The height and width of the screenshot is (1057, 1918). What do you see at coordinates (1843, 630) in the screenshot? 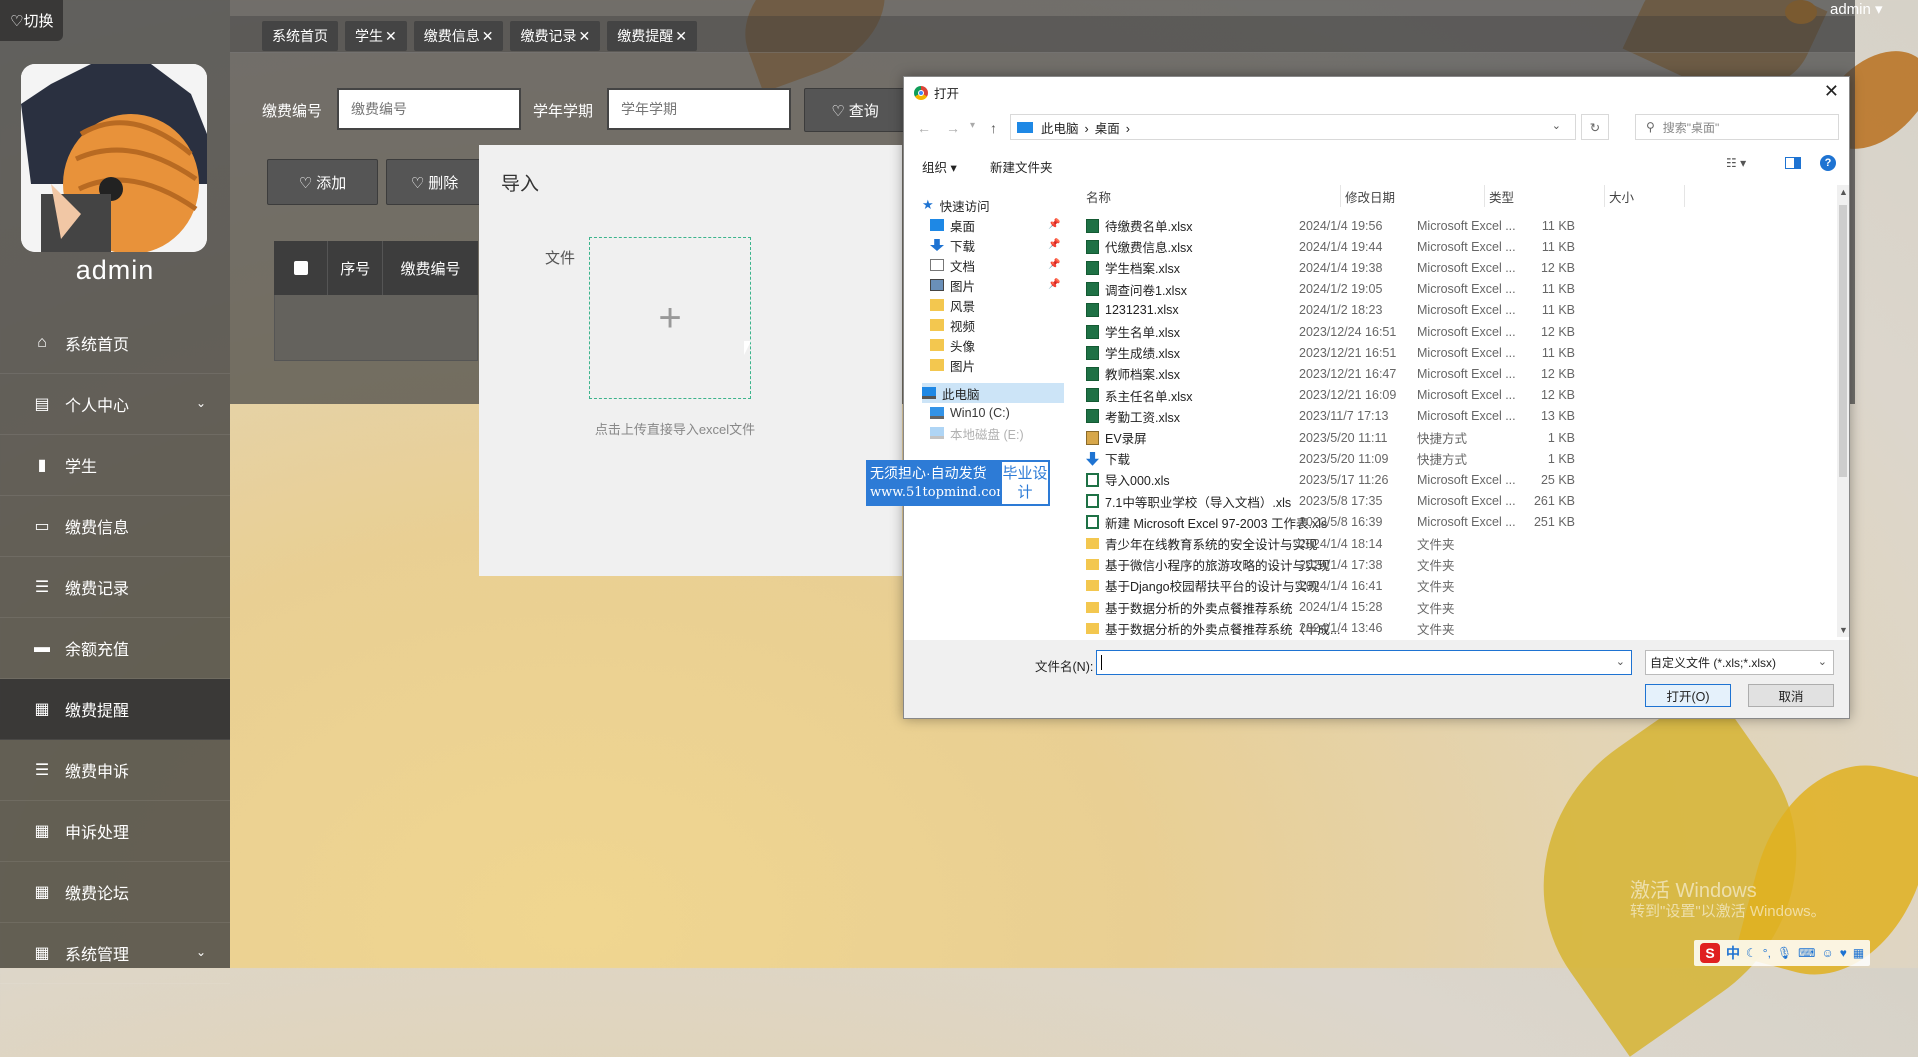
I see `scroll-down-icon: ▼` at bounding box center [1843, 630].